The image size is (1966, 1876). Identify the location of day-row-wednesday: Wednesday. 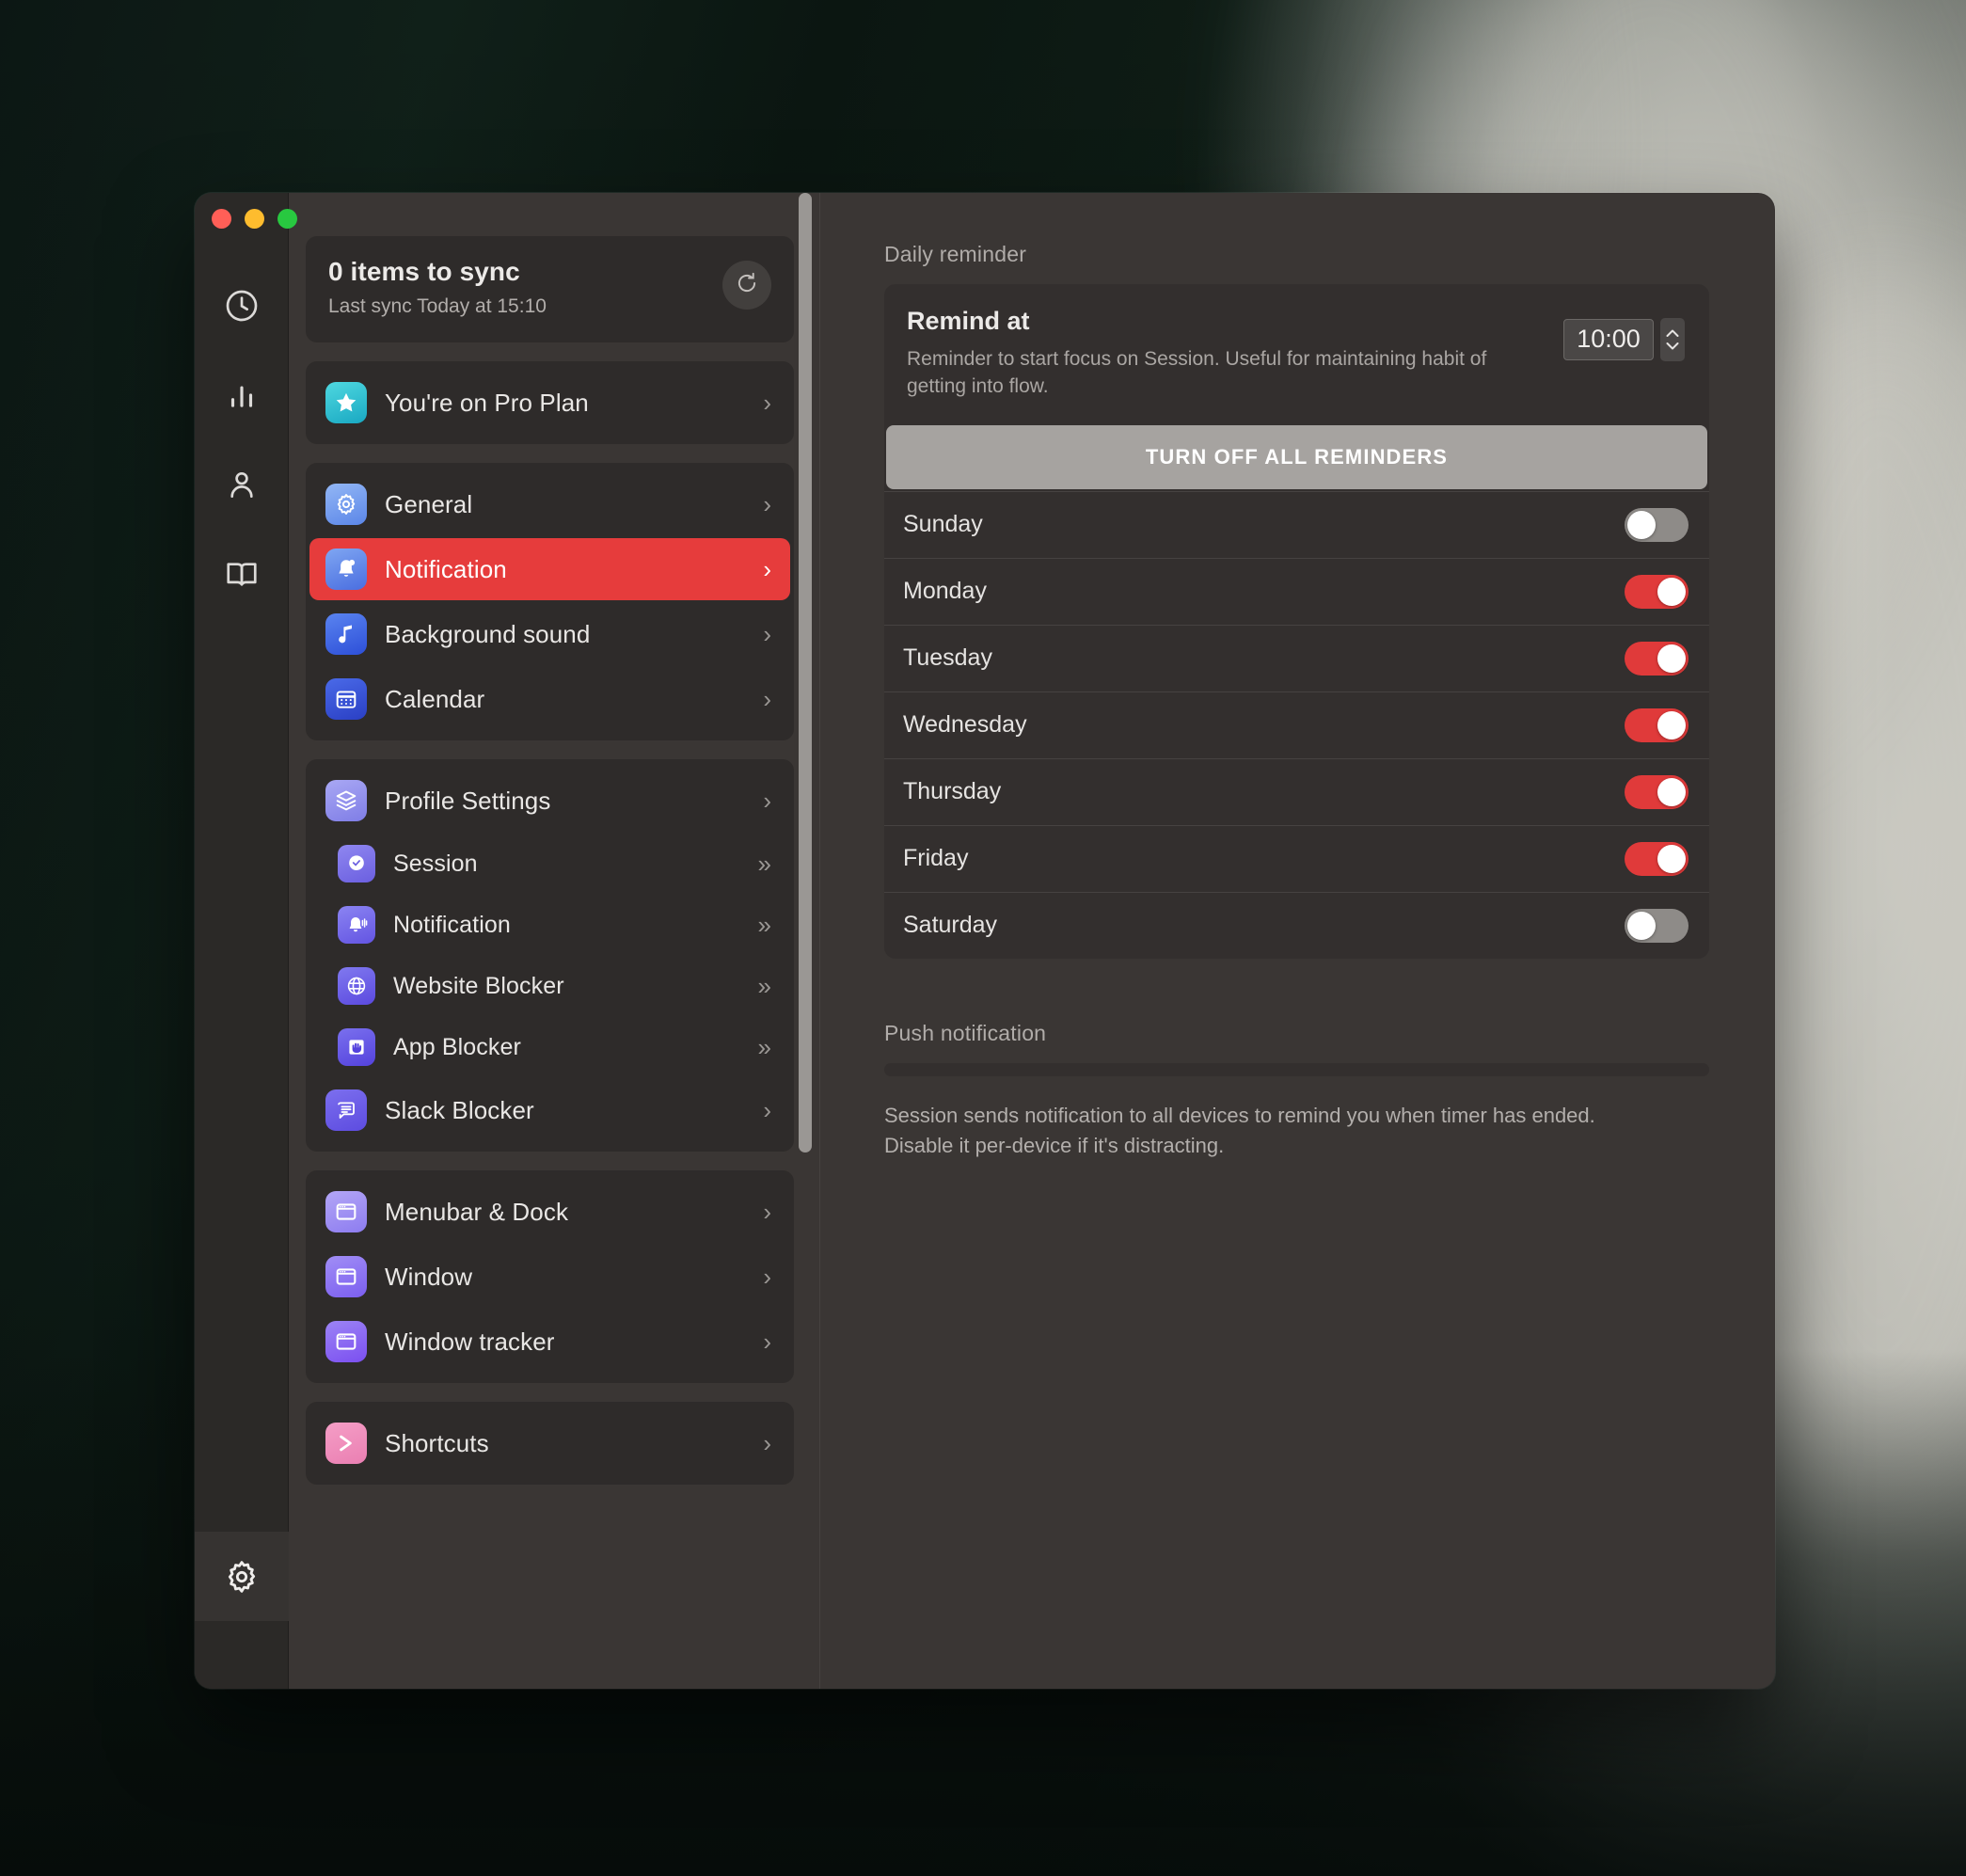
(1296, 724).